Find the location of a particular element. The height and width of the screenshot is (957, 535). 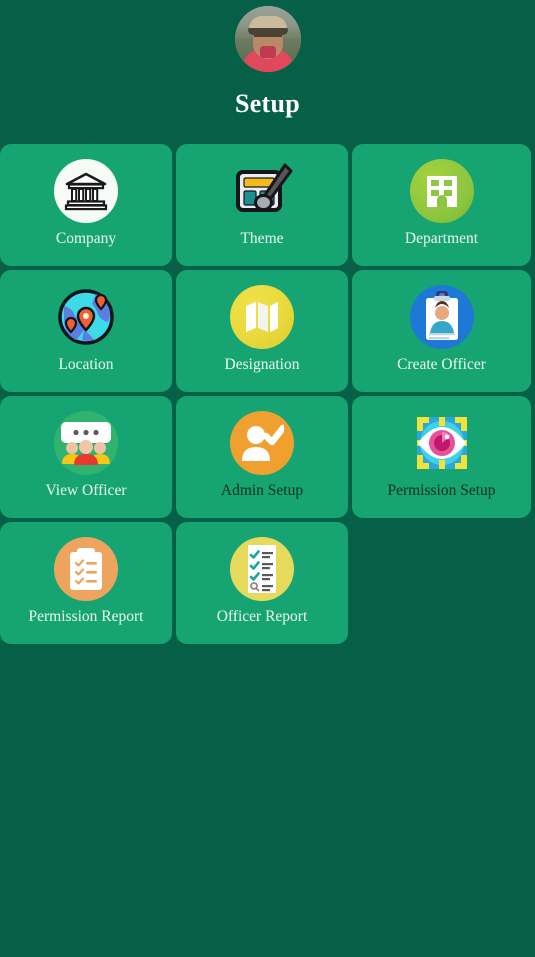

tile-label: Permission Setup is located at coordinates (441, 490).